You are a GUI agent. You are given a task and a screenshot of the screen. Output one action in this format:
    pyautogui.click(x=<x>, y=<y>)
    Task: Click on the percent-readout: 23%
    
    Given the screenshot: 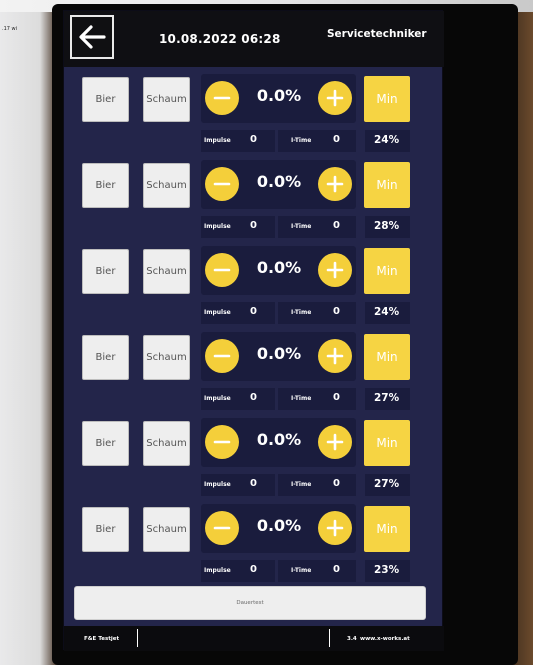 What is the action you would take?
    pyautogui.click(x=387, y=571)
    